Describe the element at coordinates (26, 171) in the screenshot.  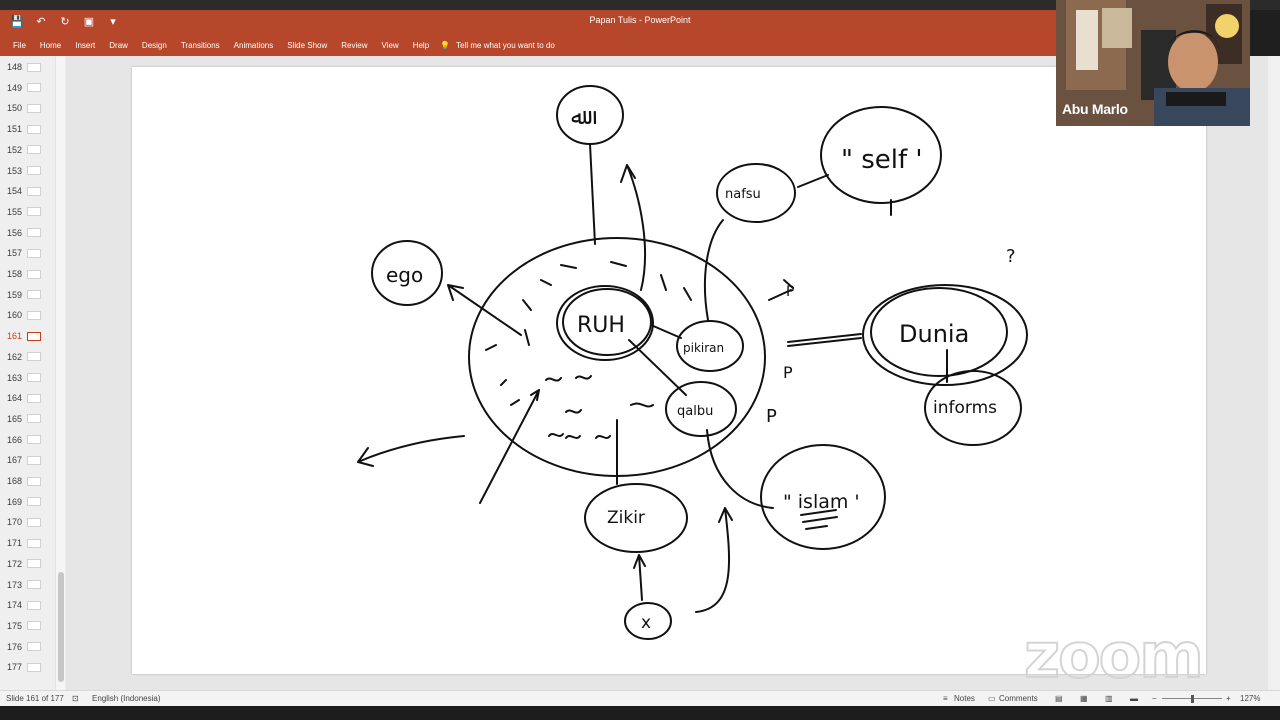
I see `slide-thumbnail: 153` at that location.